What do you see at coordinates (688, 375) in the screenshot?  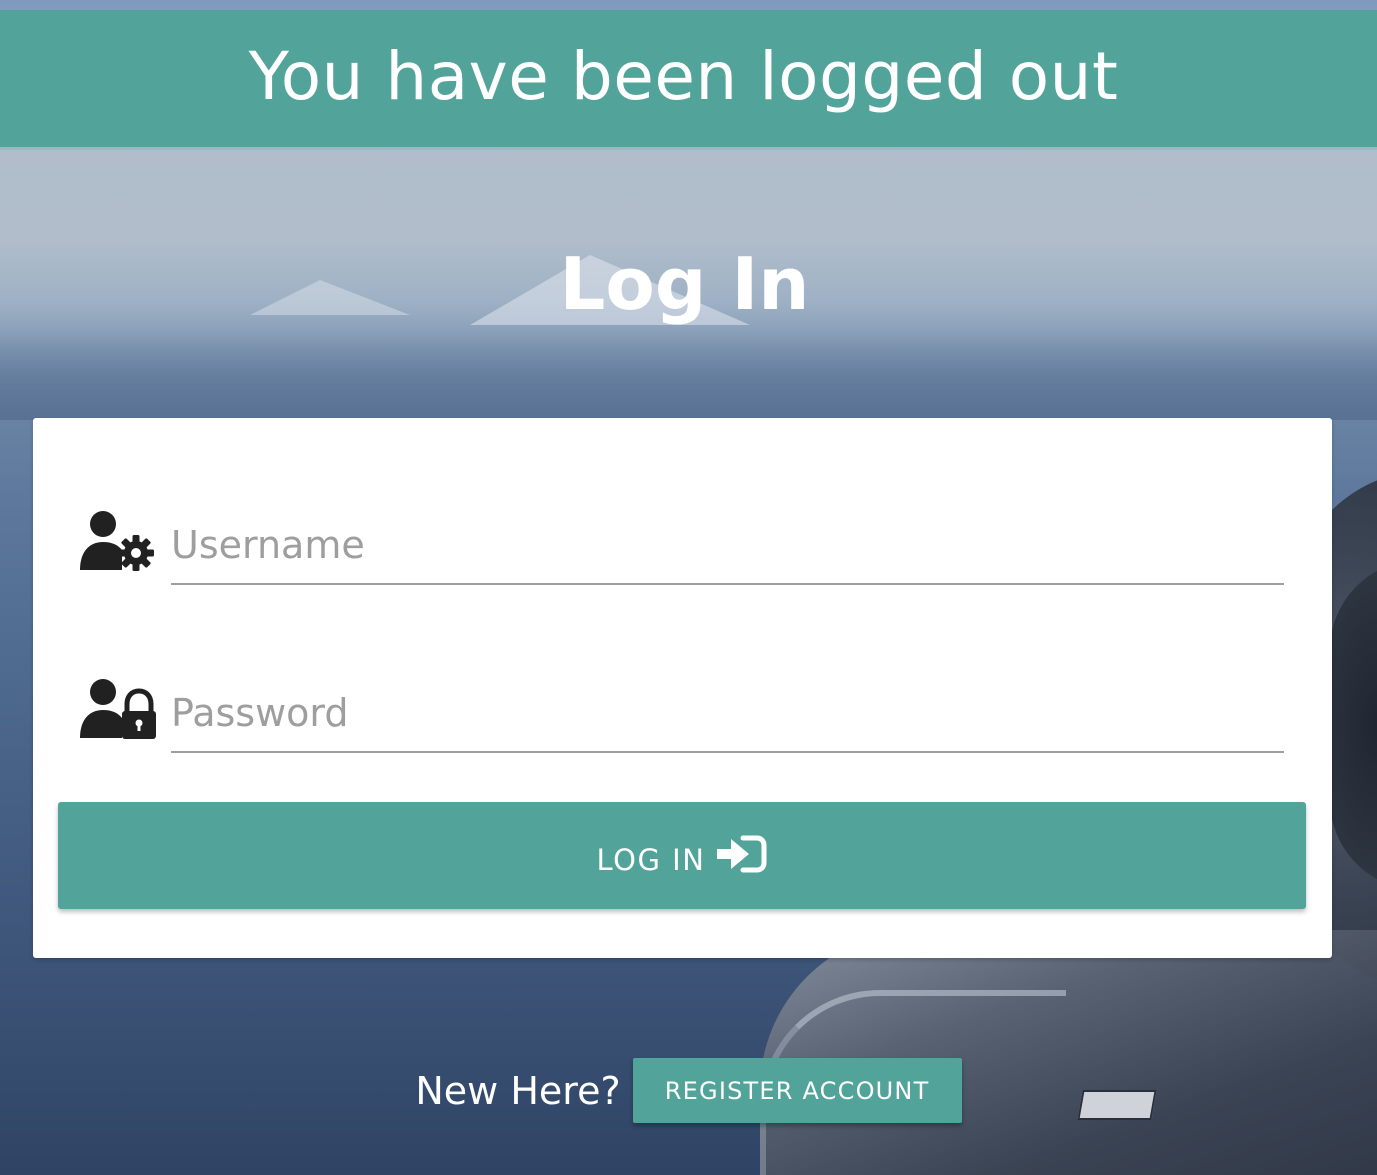 I see `background-ridge` at bounding box center [688, 375].